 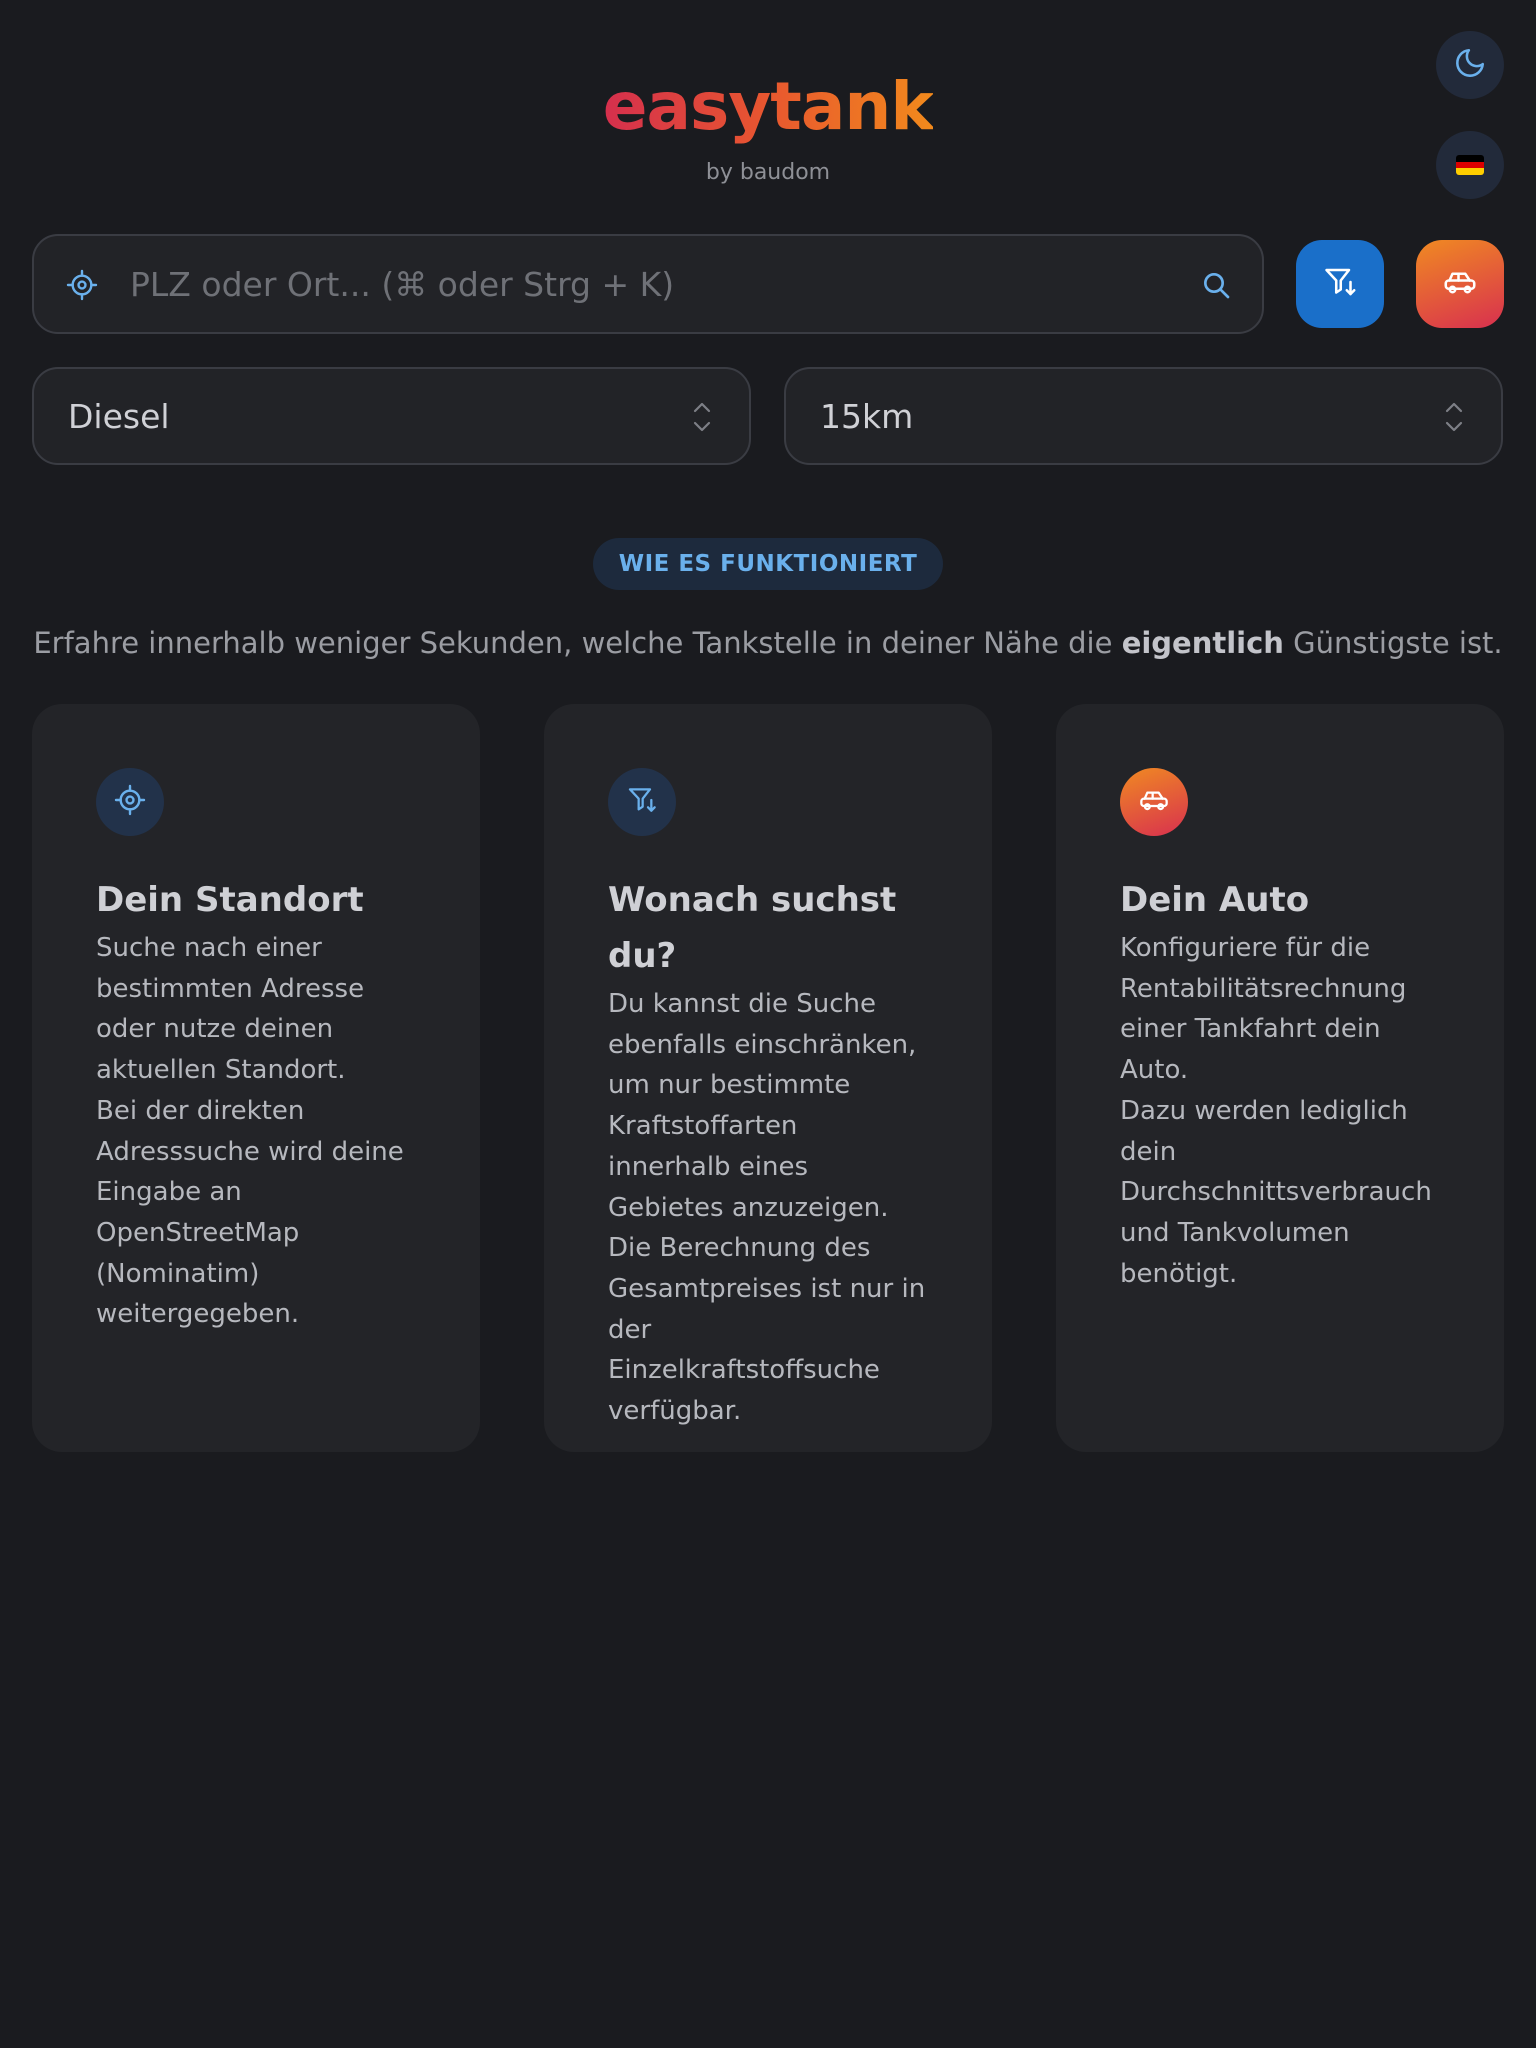 What do you see at coordinates (1202, 643) in the screenshot?
I see `tagline-emphasis: eigentlich` at bounding box center [1202, 643].